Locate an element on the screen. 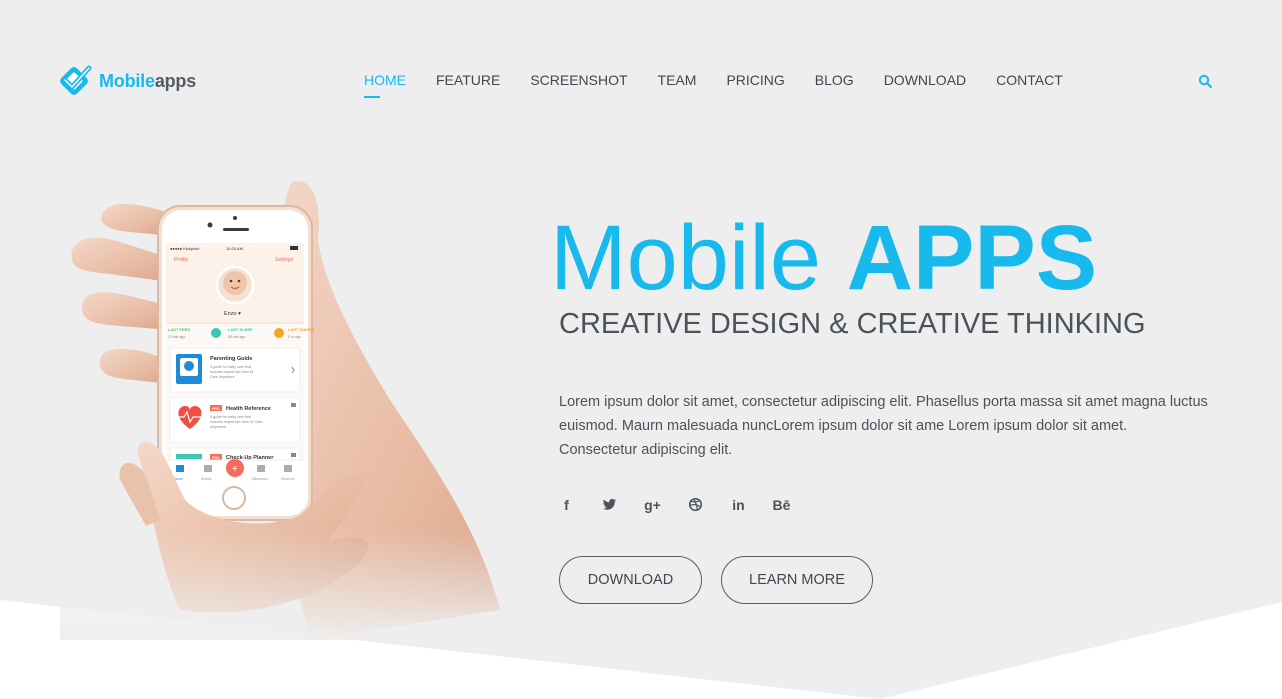 Image resolution: width=1282 pixels, height=699 pixels. svg-text: ●●●●● Kickpush is located at coordinates (184, 248).